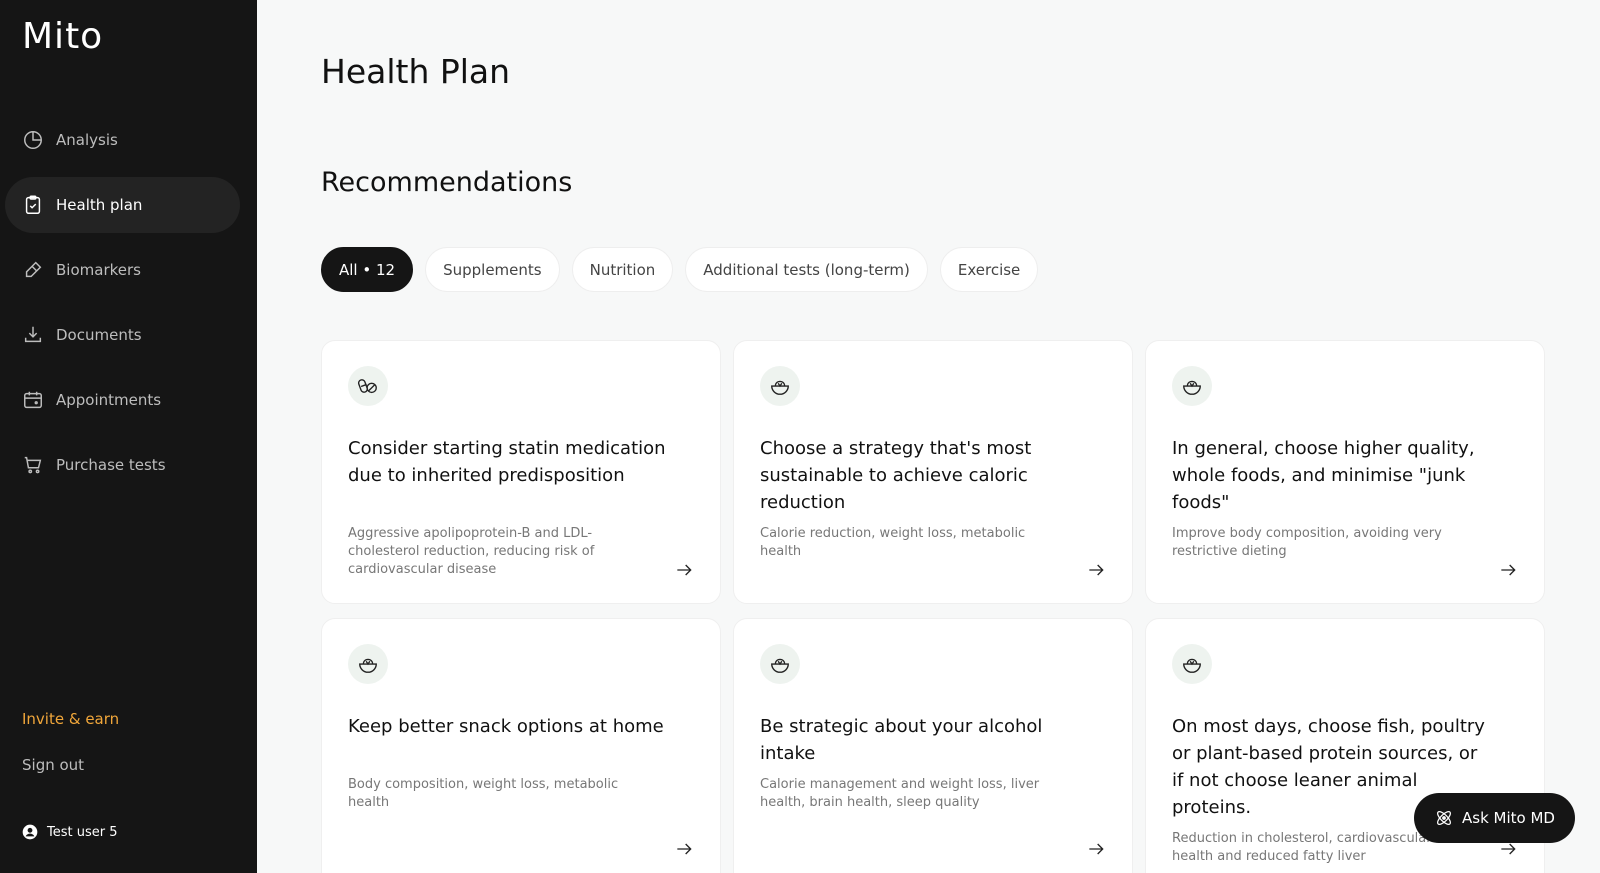  What do you see at coordinates (82, 832) in the screenshot?
I see `user-name: Test user 5` at bounding box center [82, 832].